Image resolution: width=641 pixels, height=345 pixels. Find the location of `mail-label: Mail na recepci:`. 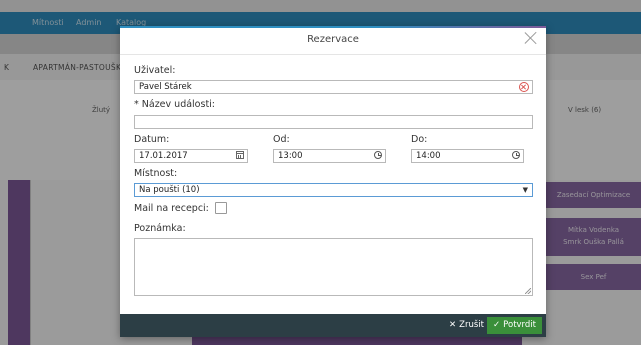

mail-label: Mail na recepci: is located at coordinates (171, 208).